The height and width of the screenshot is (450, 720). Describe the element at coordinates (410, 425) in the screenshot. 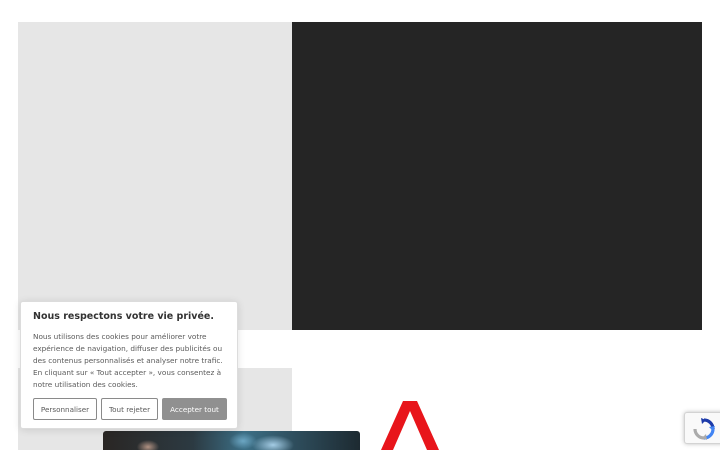

I see `red-a-logo-icon` at that location.